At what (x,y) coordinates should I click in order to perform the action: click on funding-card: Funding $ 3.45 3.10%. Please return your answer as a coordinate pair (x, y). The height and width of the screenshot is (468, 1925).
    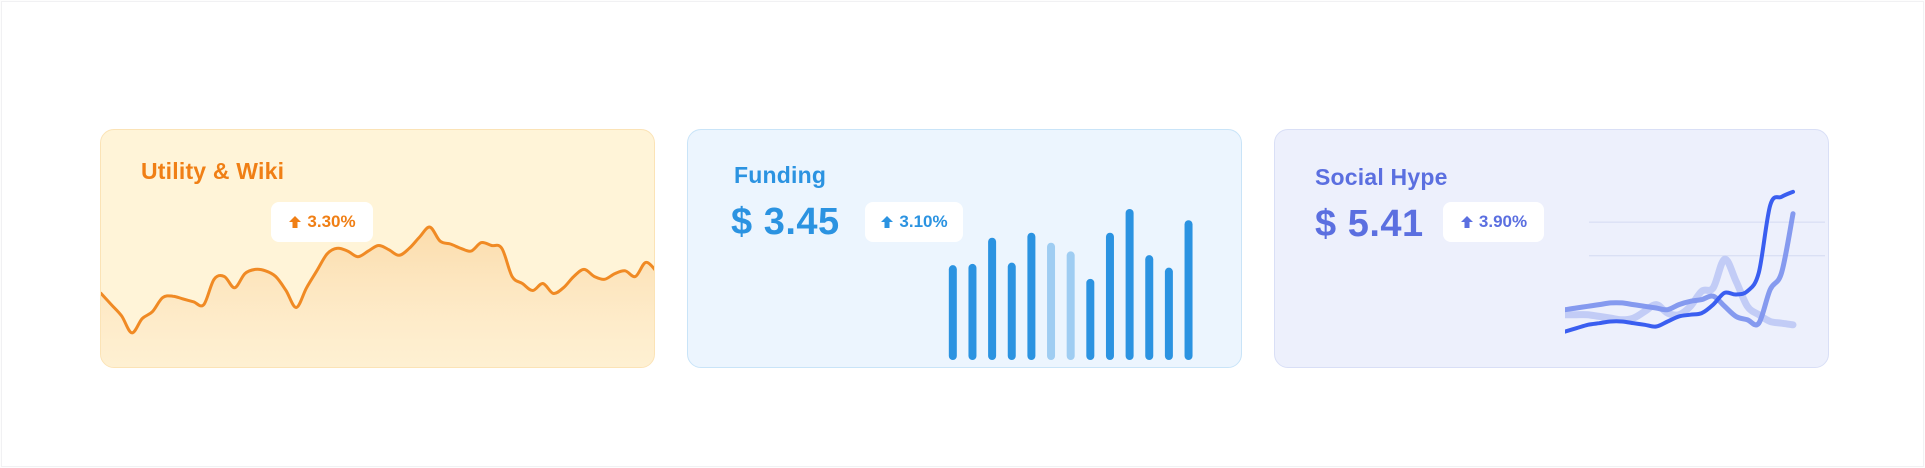
    Looking at the image, I should click on (964, 248).